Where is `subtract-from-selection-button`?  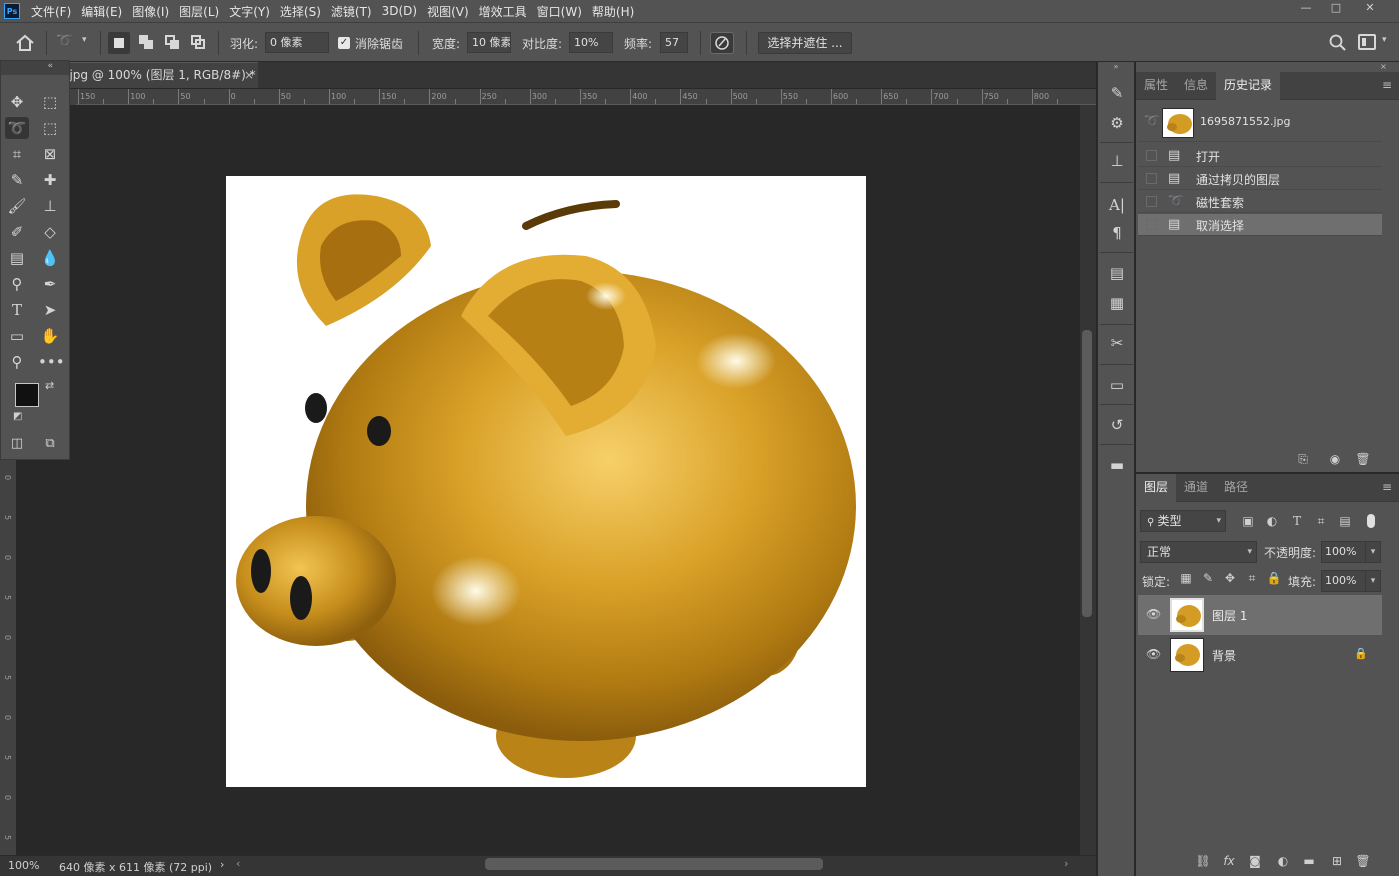 subtract-from-selection-button is located at coordinates (172, 42).